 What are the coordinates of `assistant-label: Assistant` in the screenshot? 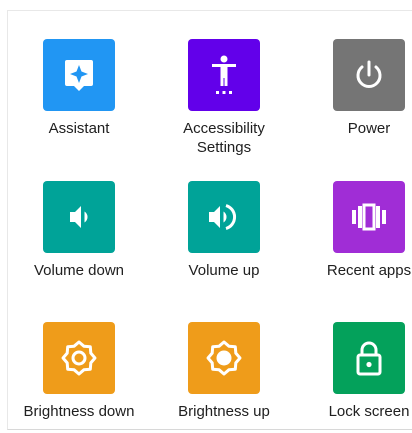 It's located at (79, 128).